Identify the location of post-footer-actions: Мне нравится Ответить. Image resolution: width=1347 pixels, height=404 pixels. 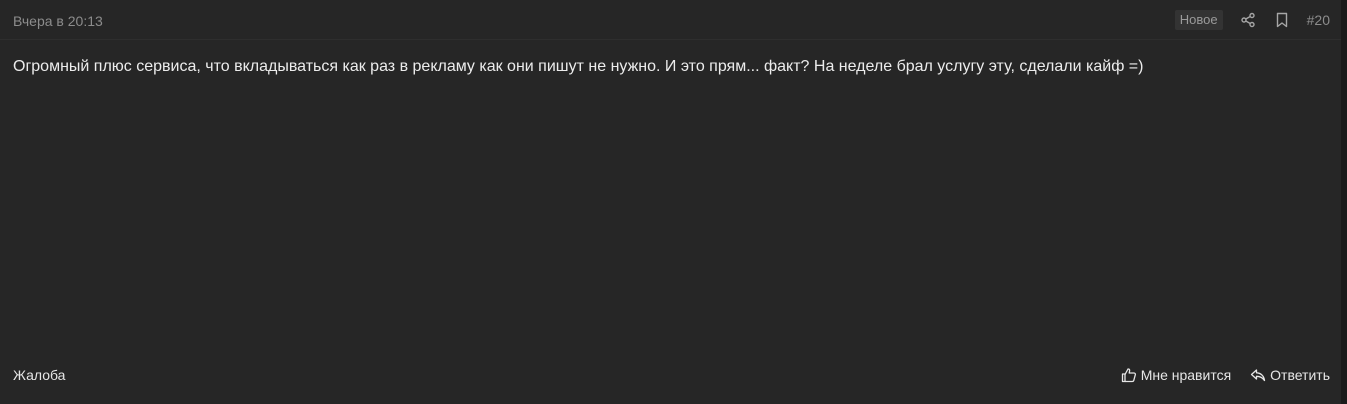
(1225, 375).